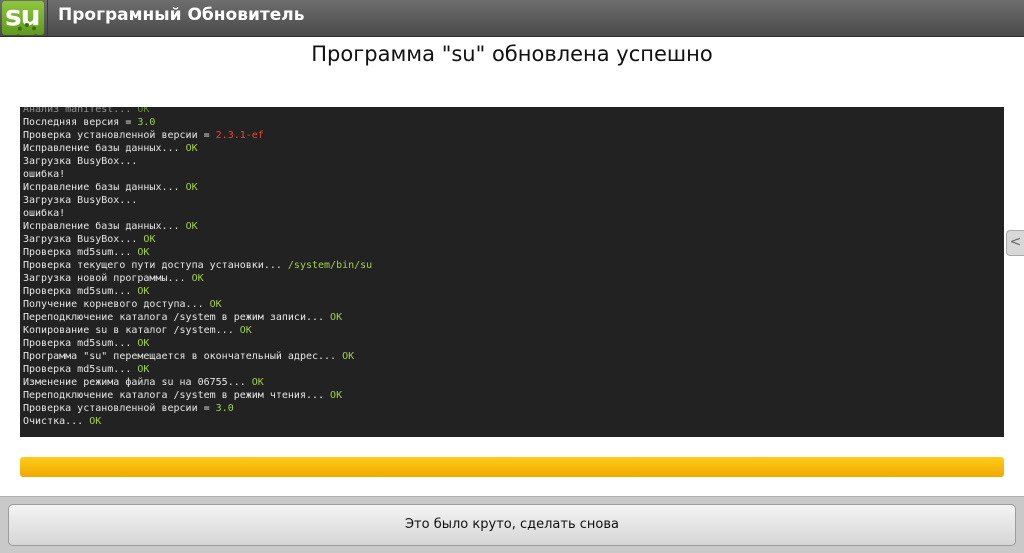 The height and width of the screenshot is (553, 1024). I want to click on title-divider, so click(47, 18).